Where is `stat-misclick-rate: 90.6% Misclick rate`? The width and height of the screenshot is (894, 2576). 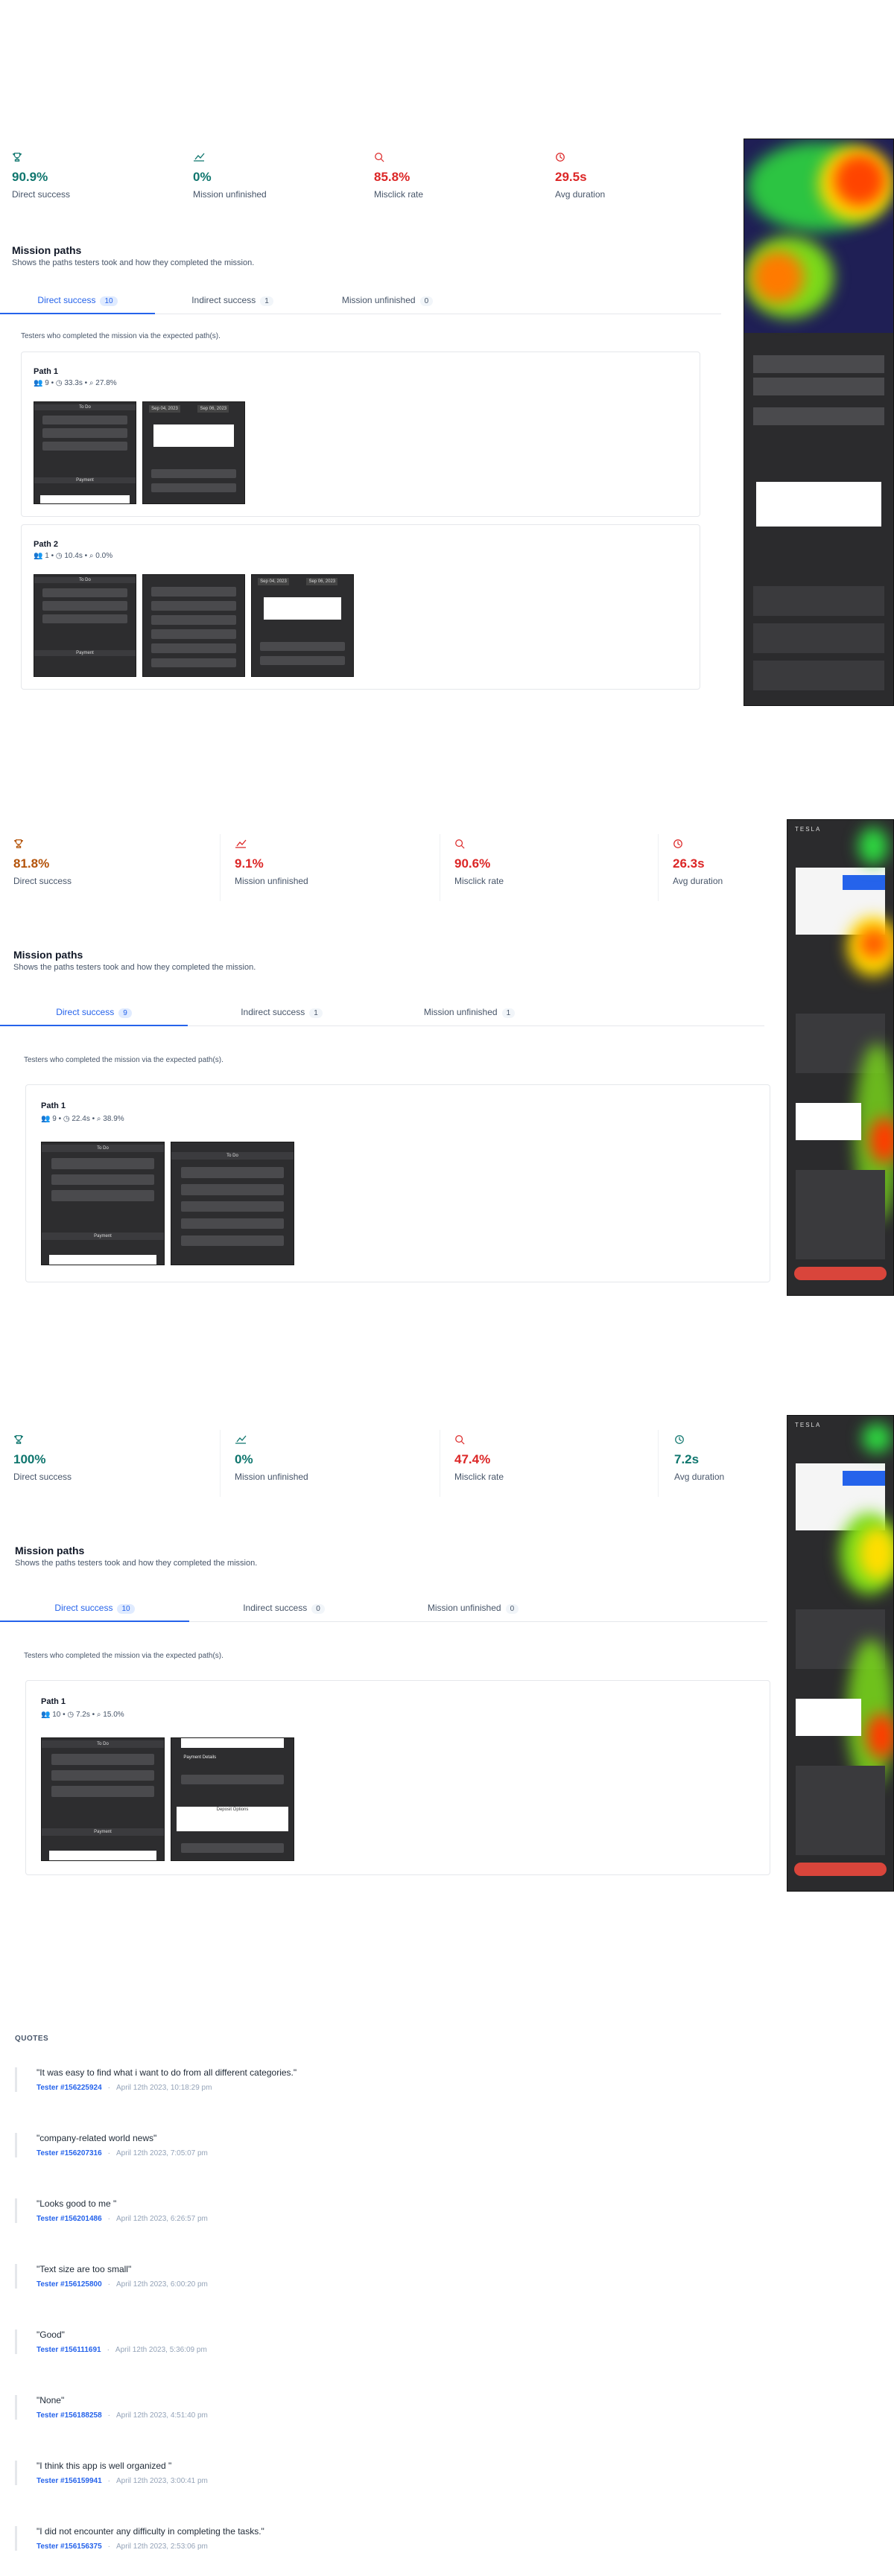 stat-misclick-rate: 90.6% Misclick rate is located at coordinates (528, 862).